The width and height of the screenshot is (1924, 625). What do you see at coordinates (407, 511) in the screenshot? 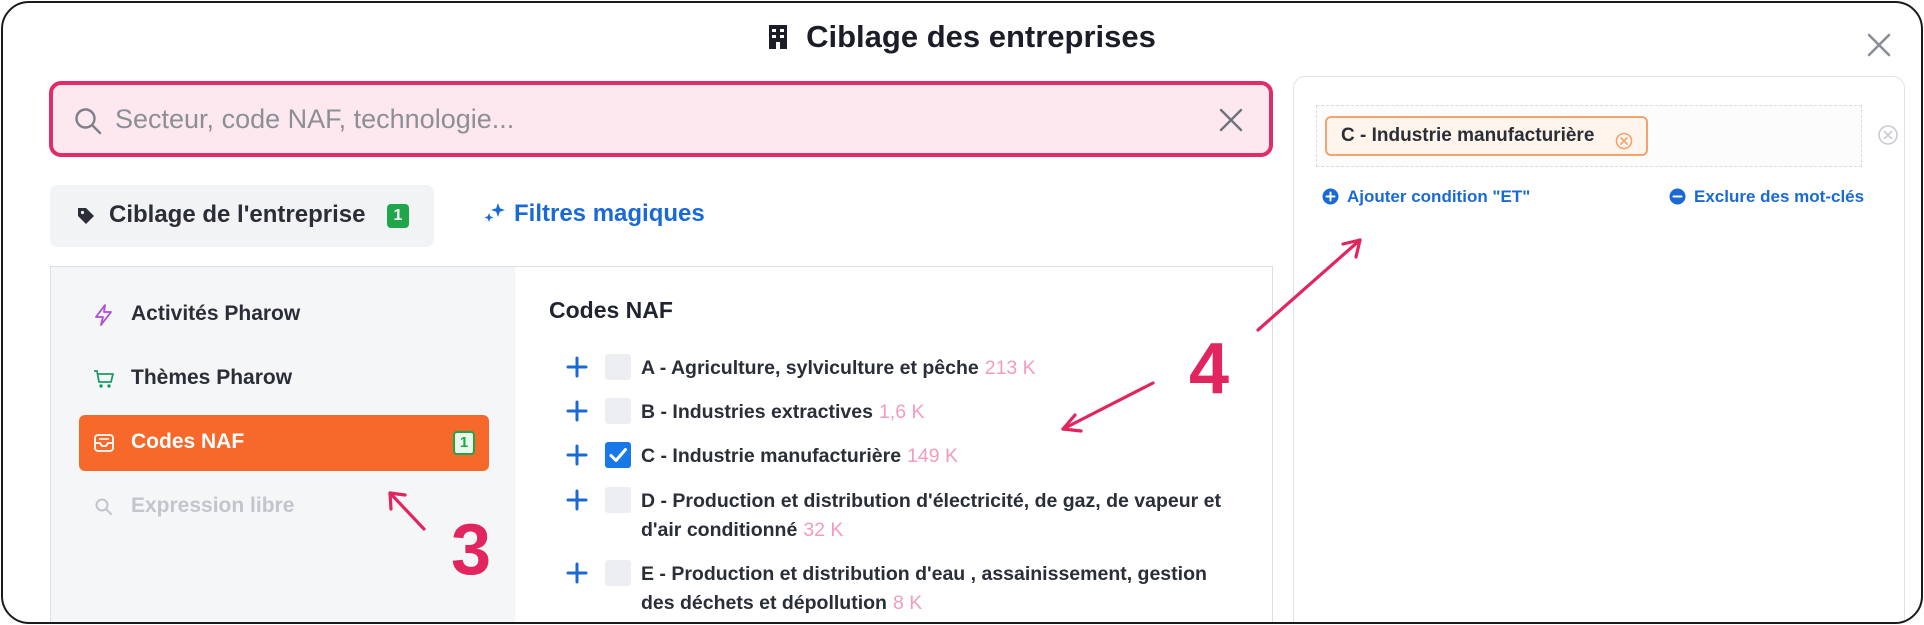
I see `step3-arrow` at bounding box center [407, 511].